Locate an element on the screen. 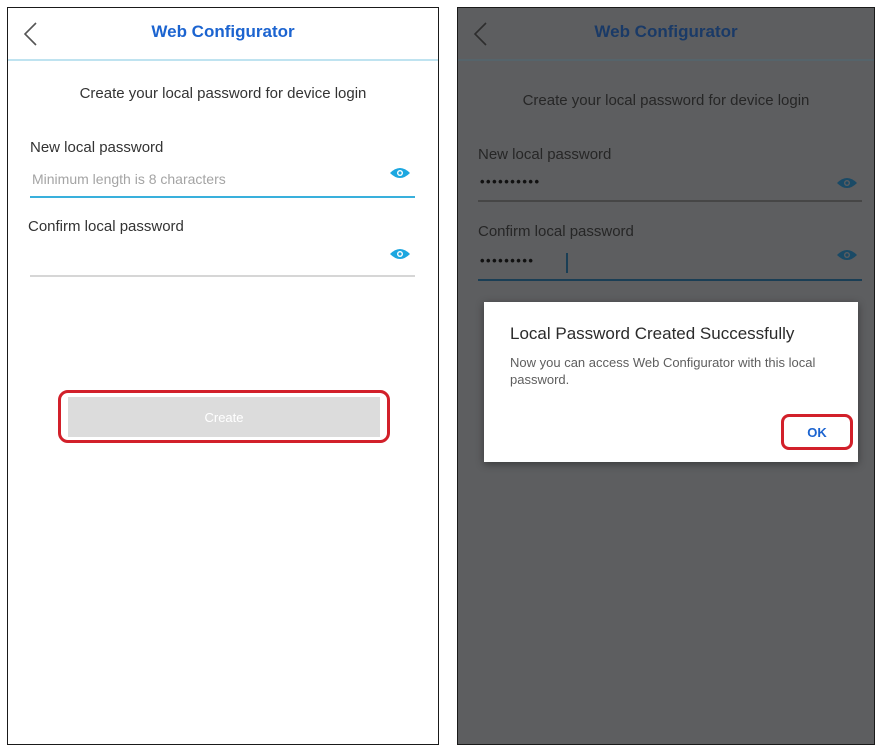  text-cursor is located at coordinates (567, 263).